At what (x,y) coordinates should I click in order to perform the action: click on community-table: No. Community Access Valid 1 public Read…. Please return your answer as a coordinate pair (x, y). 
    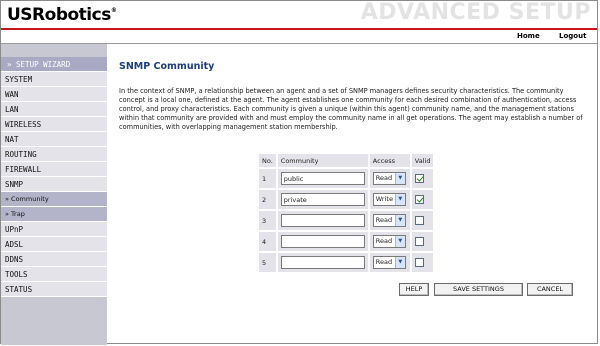
    Looking at the image, I should click on (346, 213).